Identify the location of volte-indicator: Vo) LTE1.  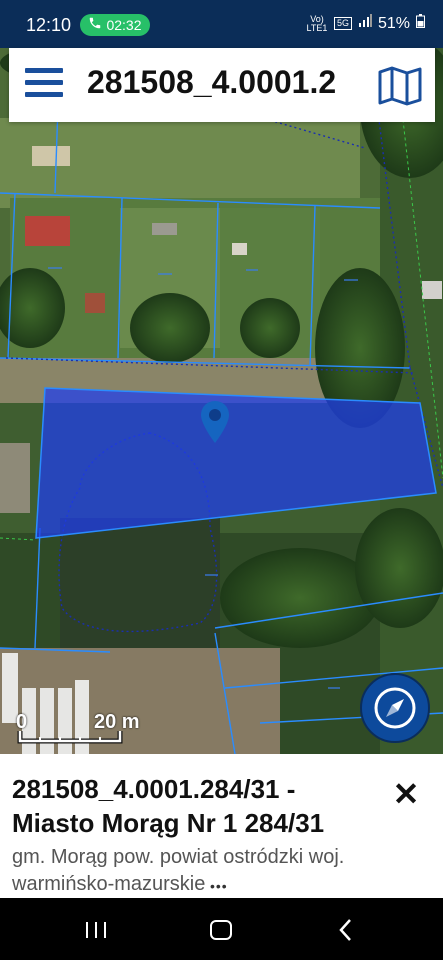
(317, 23).